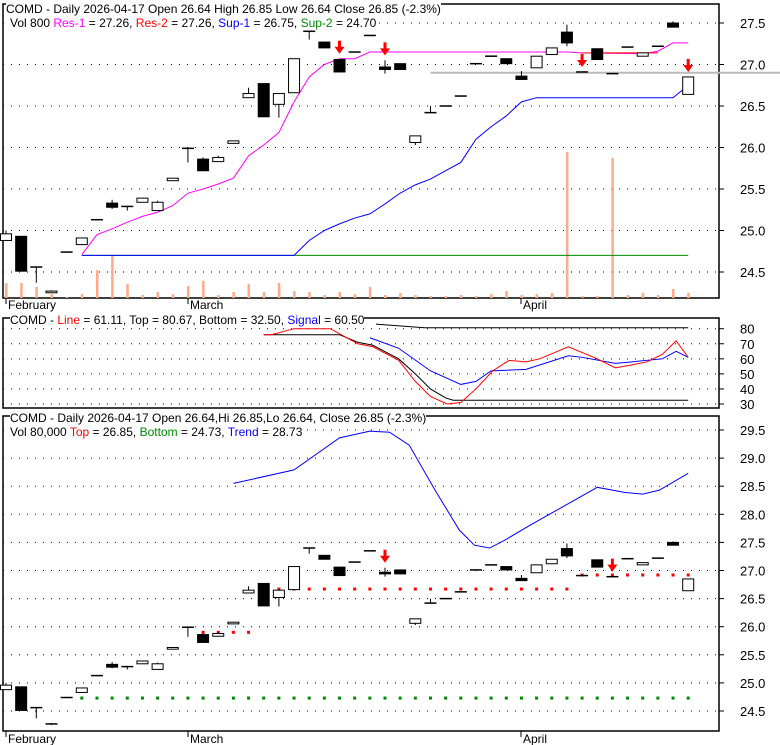 The width and height of the screenshot is (780, 745). What do you see at coordinates (202, 432) in the screenshot?
I see `bottom-value: = 24.73,` at bounding box center [202, 432].